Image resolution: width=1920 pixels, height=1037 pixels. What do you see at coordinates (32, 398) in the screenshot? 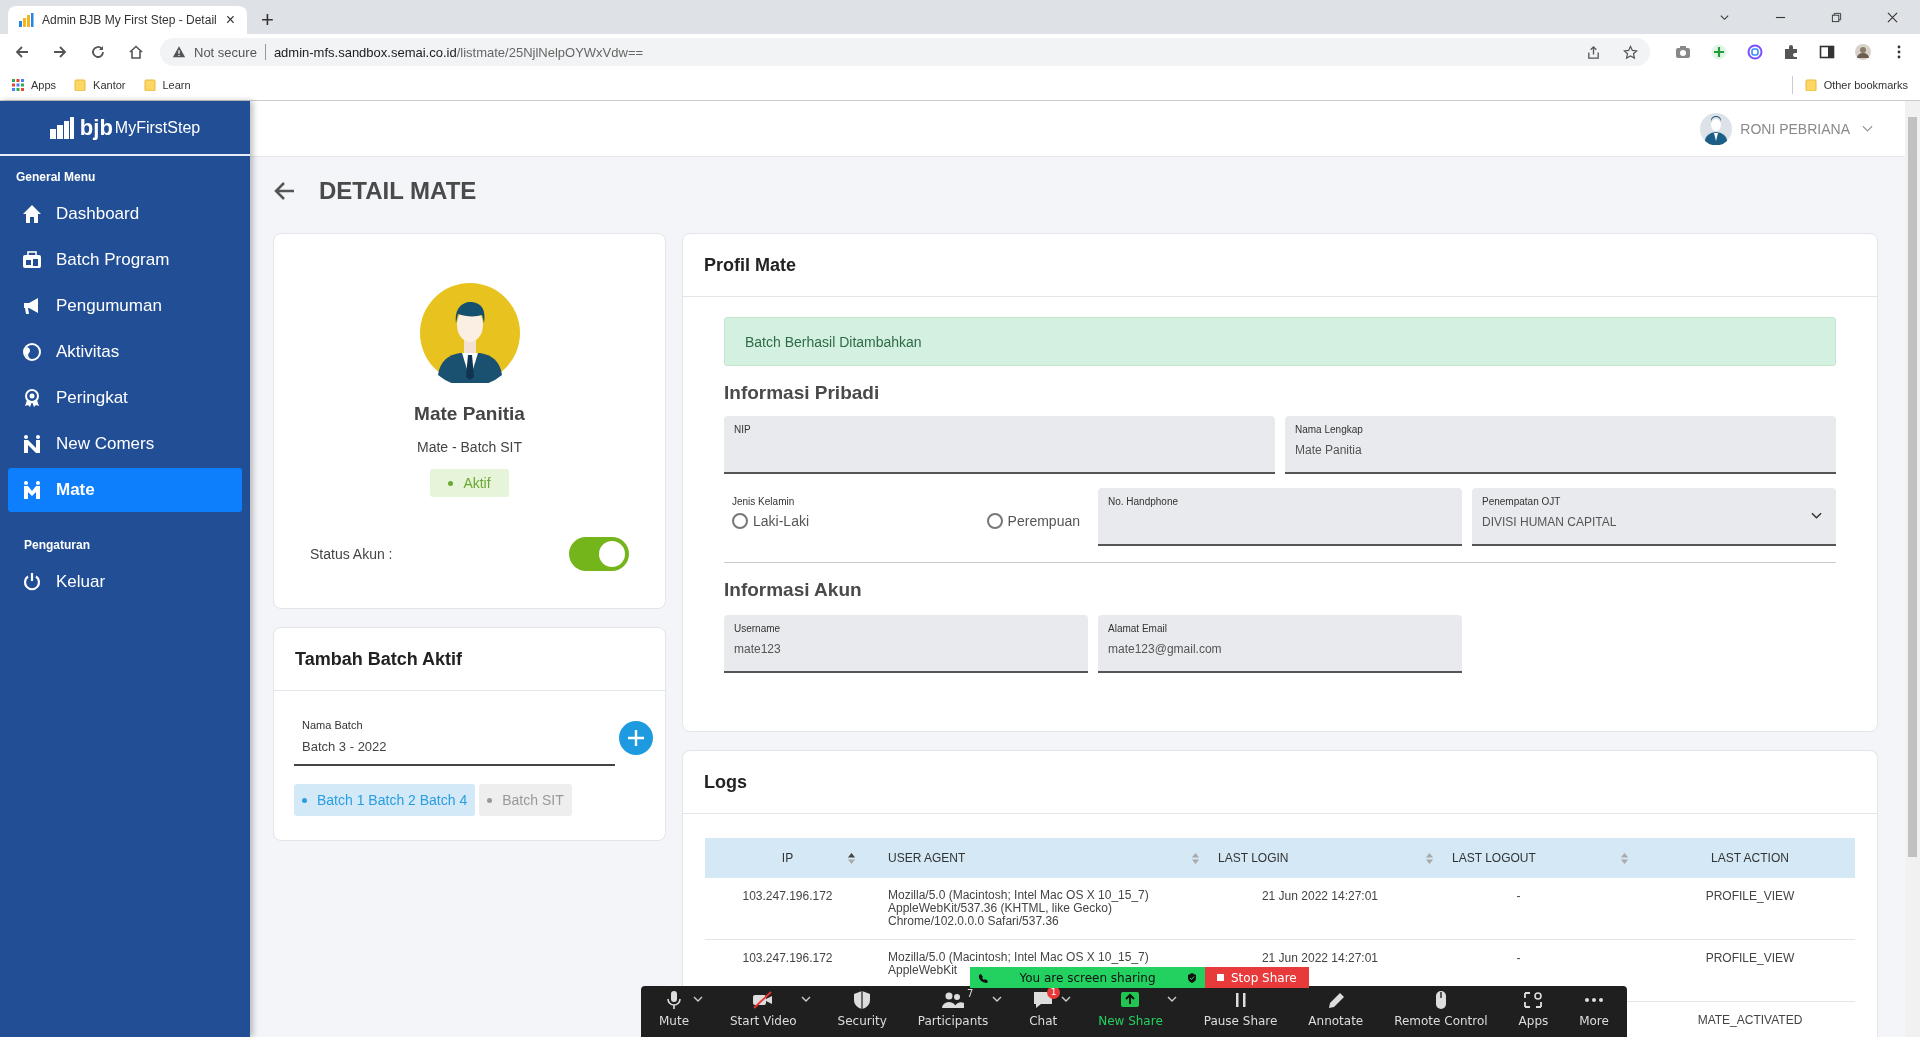
I see `award-icon` at bounding box center [32, 398].